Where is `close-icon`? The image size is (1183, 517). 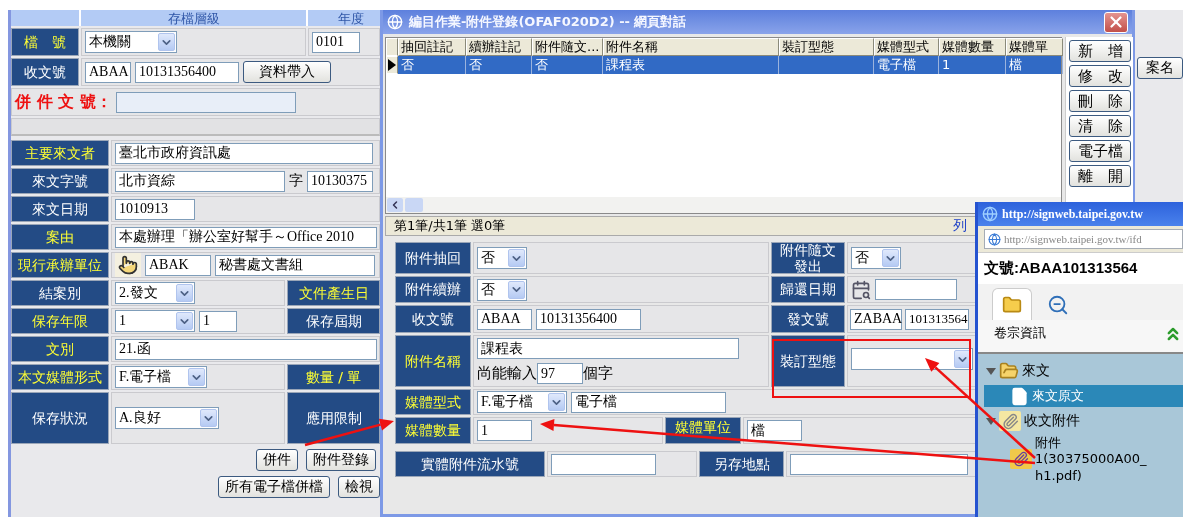
close-icon is located at coordinates (1116, 22).